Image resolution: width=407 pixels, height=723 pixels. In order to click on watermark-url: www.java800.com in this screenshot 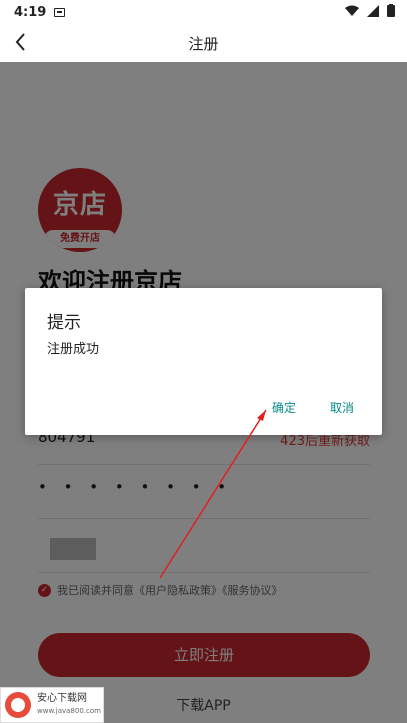, I will do `click(69, 711)`.